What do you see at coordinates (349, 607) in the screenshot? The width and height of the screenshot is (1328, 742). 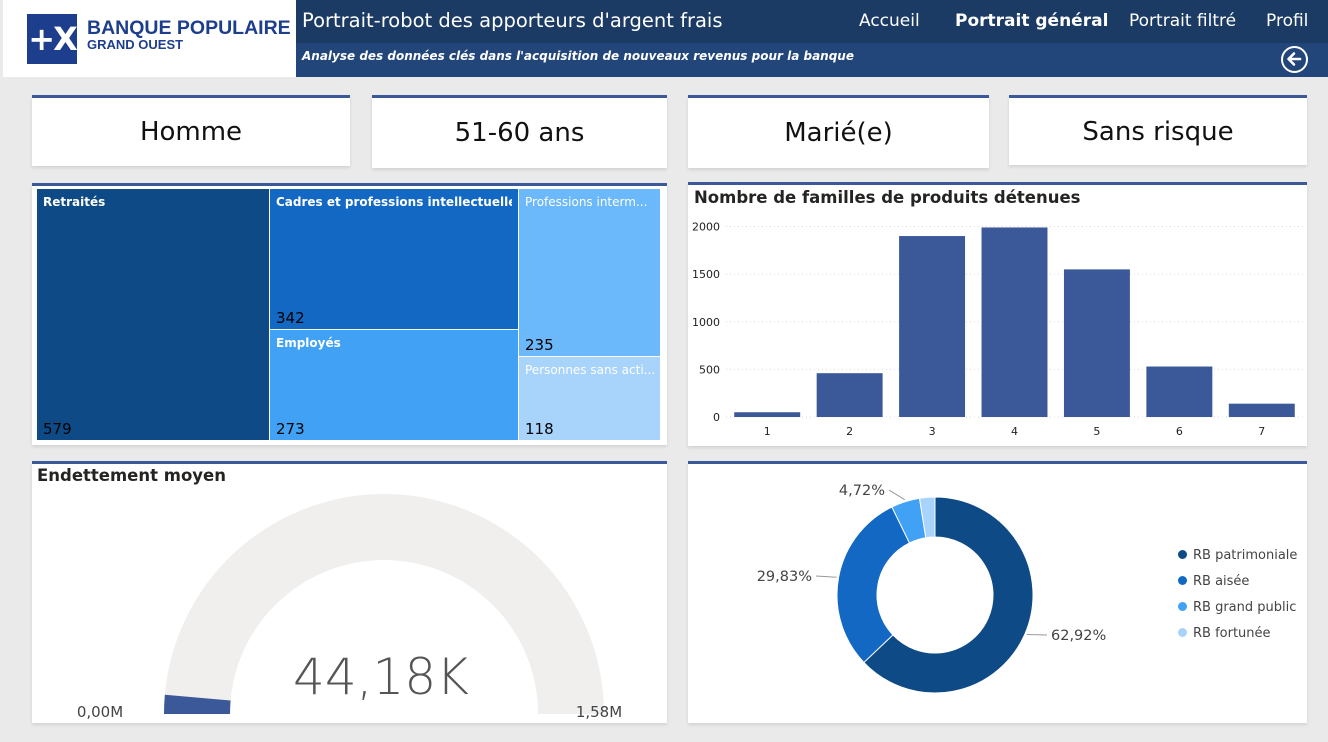 I see `gauge-chart: 44,18K 0,00M 1,58M` at bounding box center [349, 607].